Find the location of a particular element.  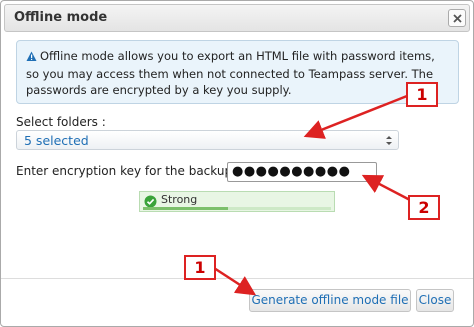

password-strength-meter: Strong is located at coordinates (237, 201).